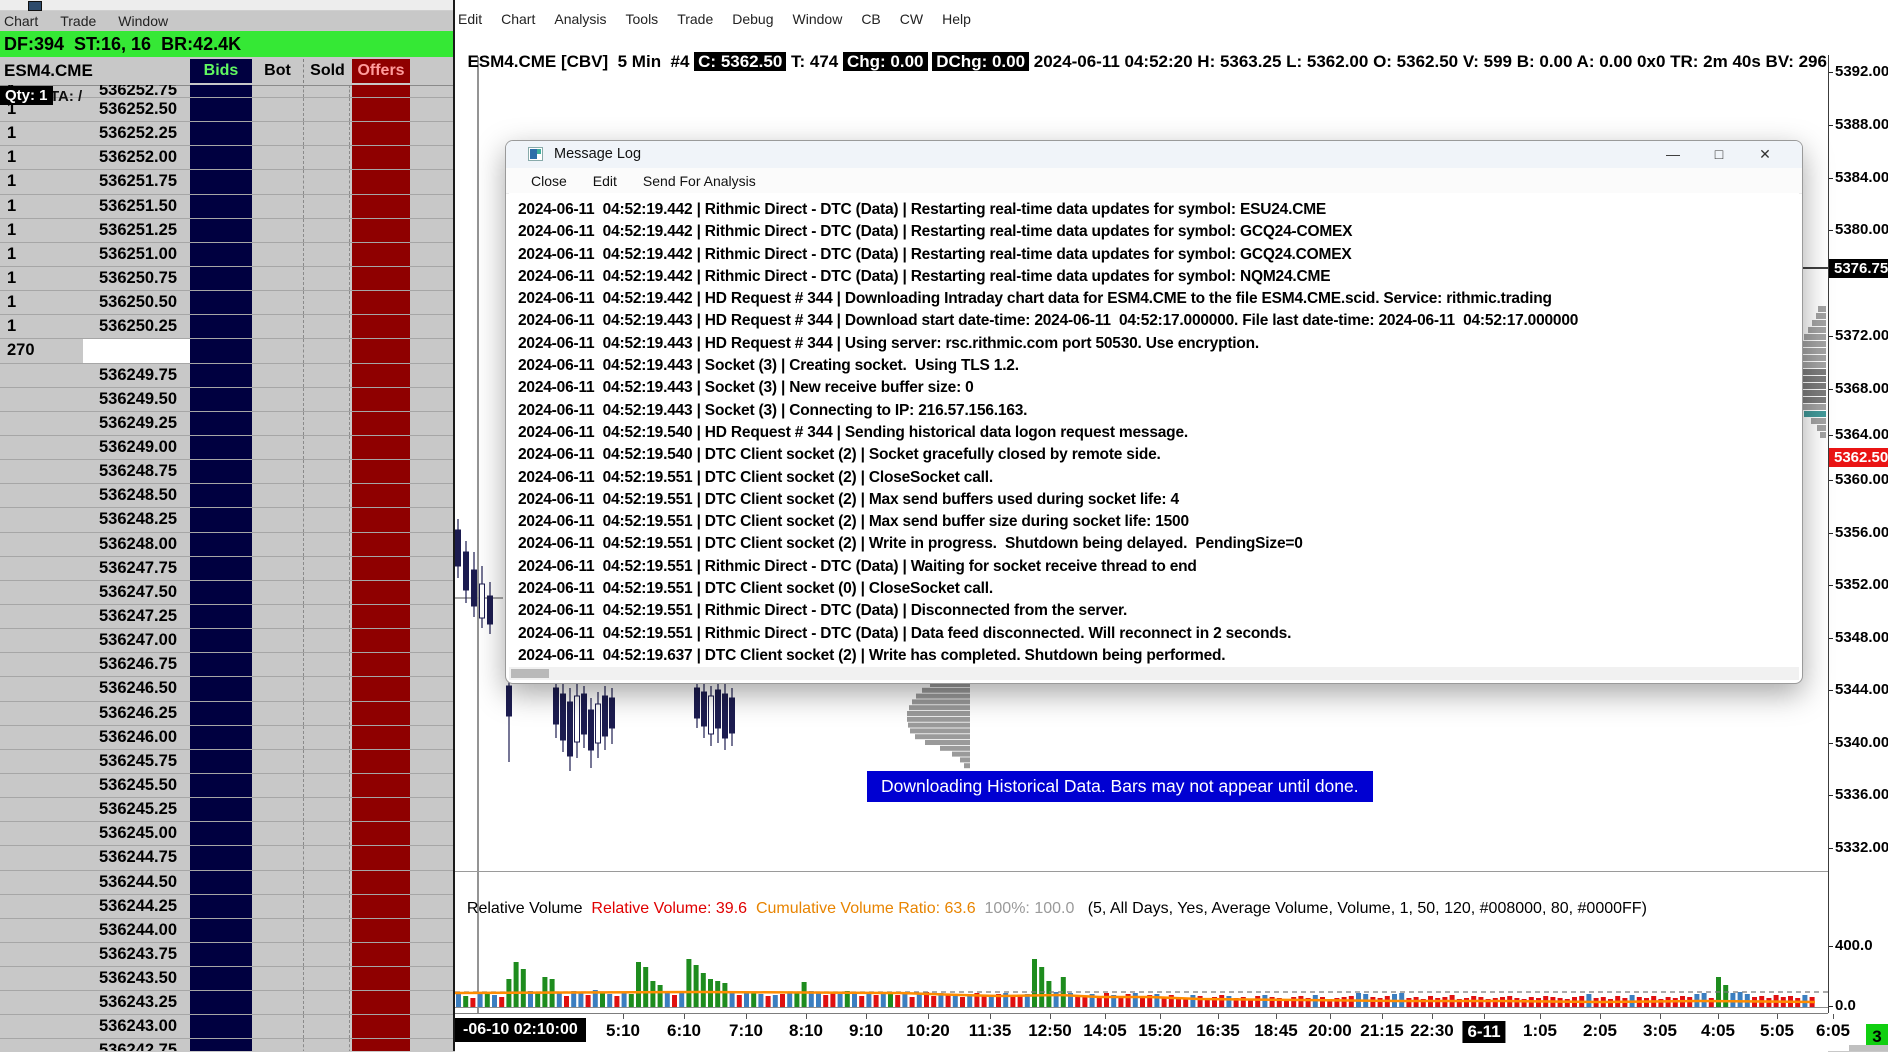 This screenshot has height=1052, width=1888. What do you see at coordinates (136, 278) in the screenshot?
I see `ladder-price-cell: 536250.75` at bounding box center [136, 278].